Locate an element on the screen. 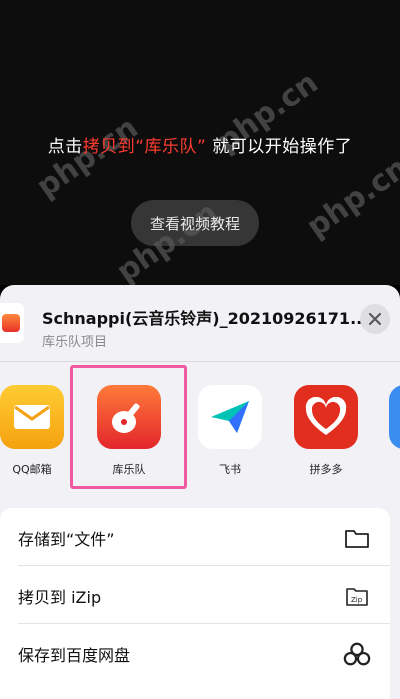  instruction-text: 点击拷贝到“库乐队” 就可以开始操作了 is located at coordinates (200, 144).